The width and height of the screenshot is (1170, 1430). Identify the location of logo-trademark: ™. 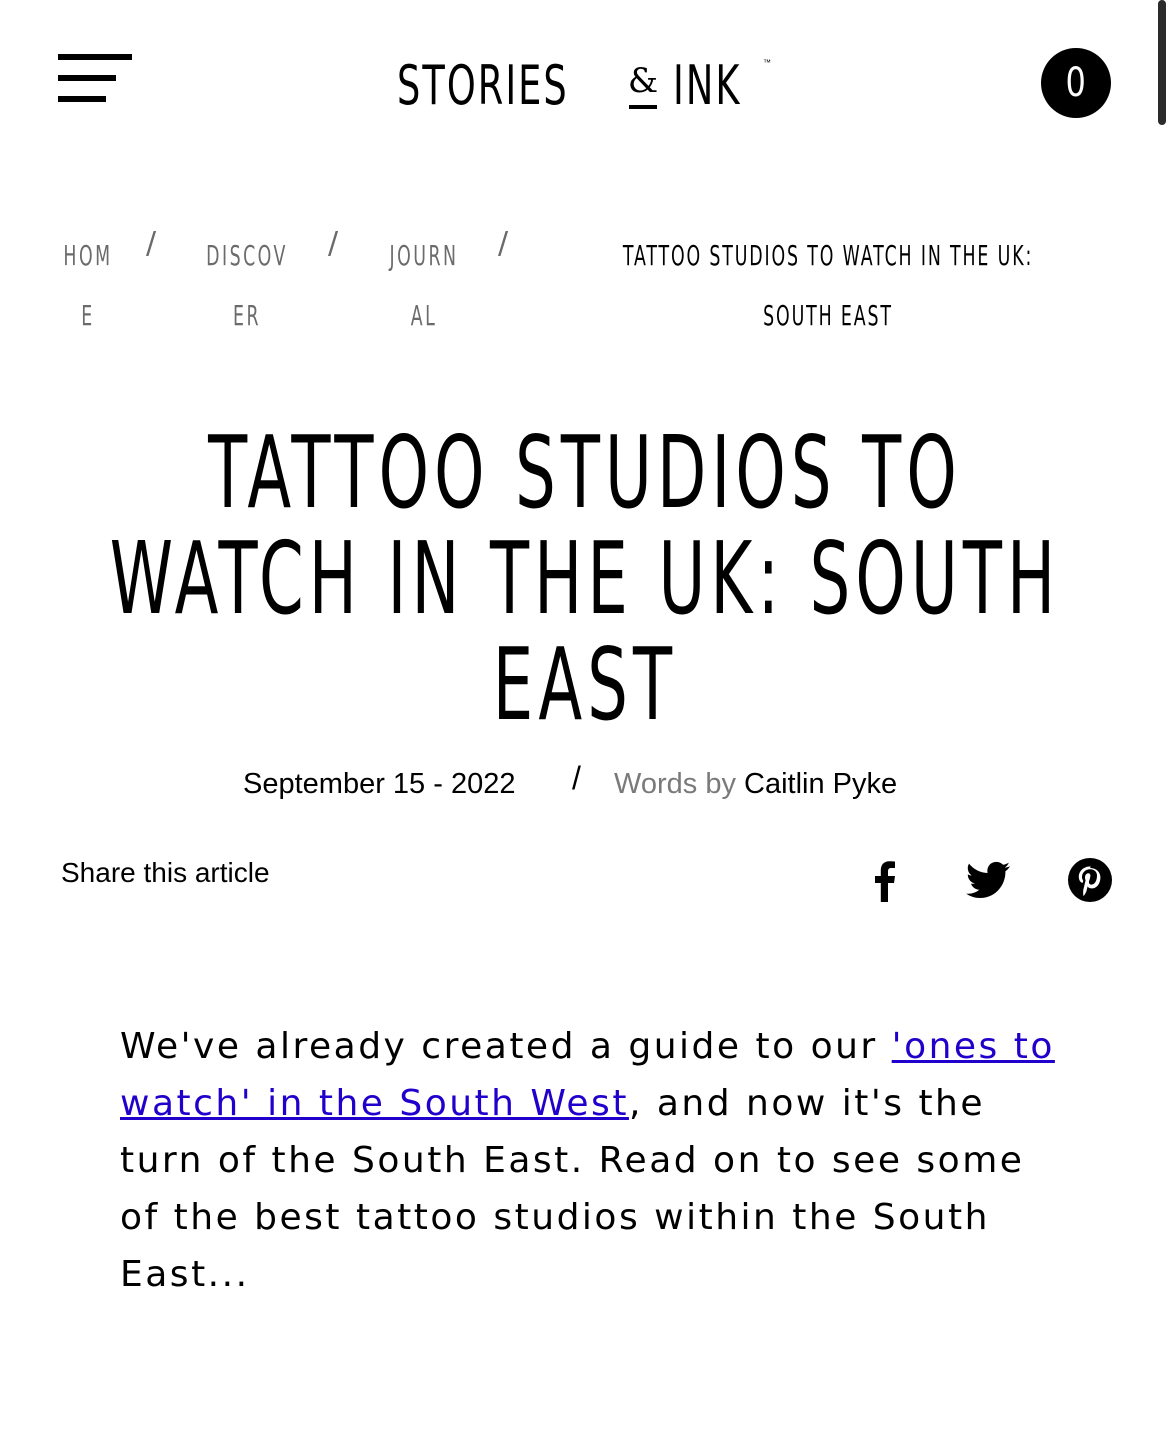
(767, 62).